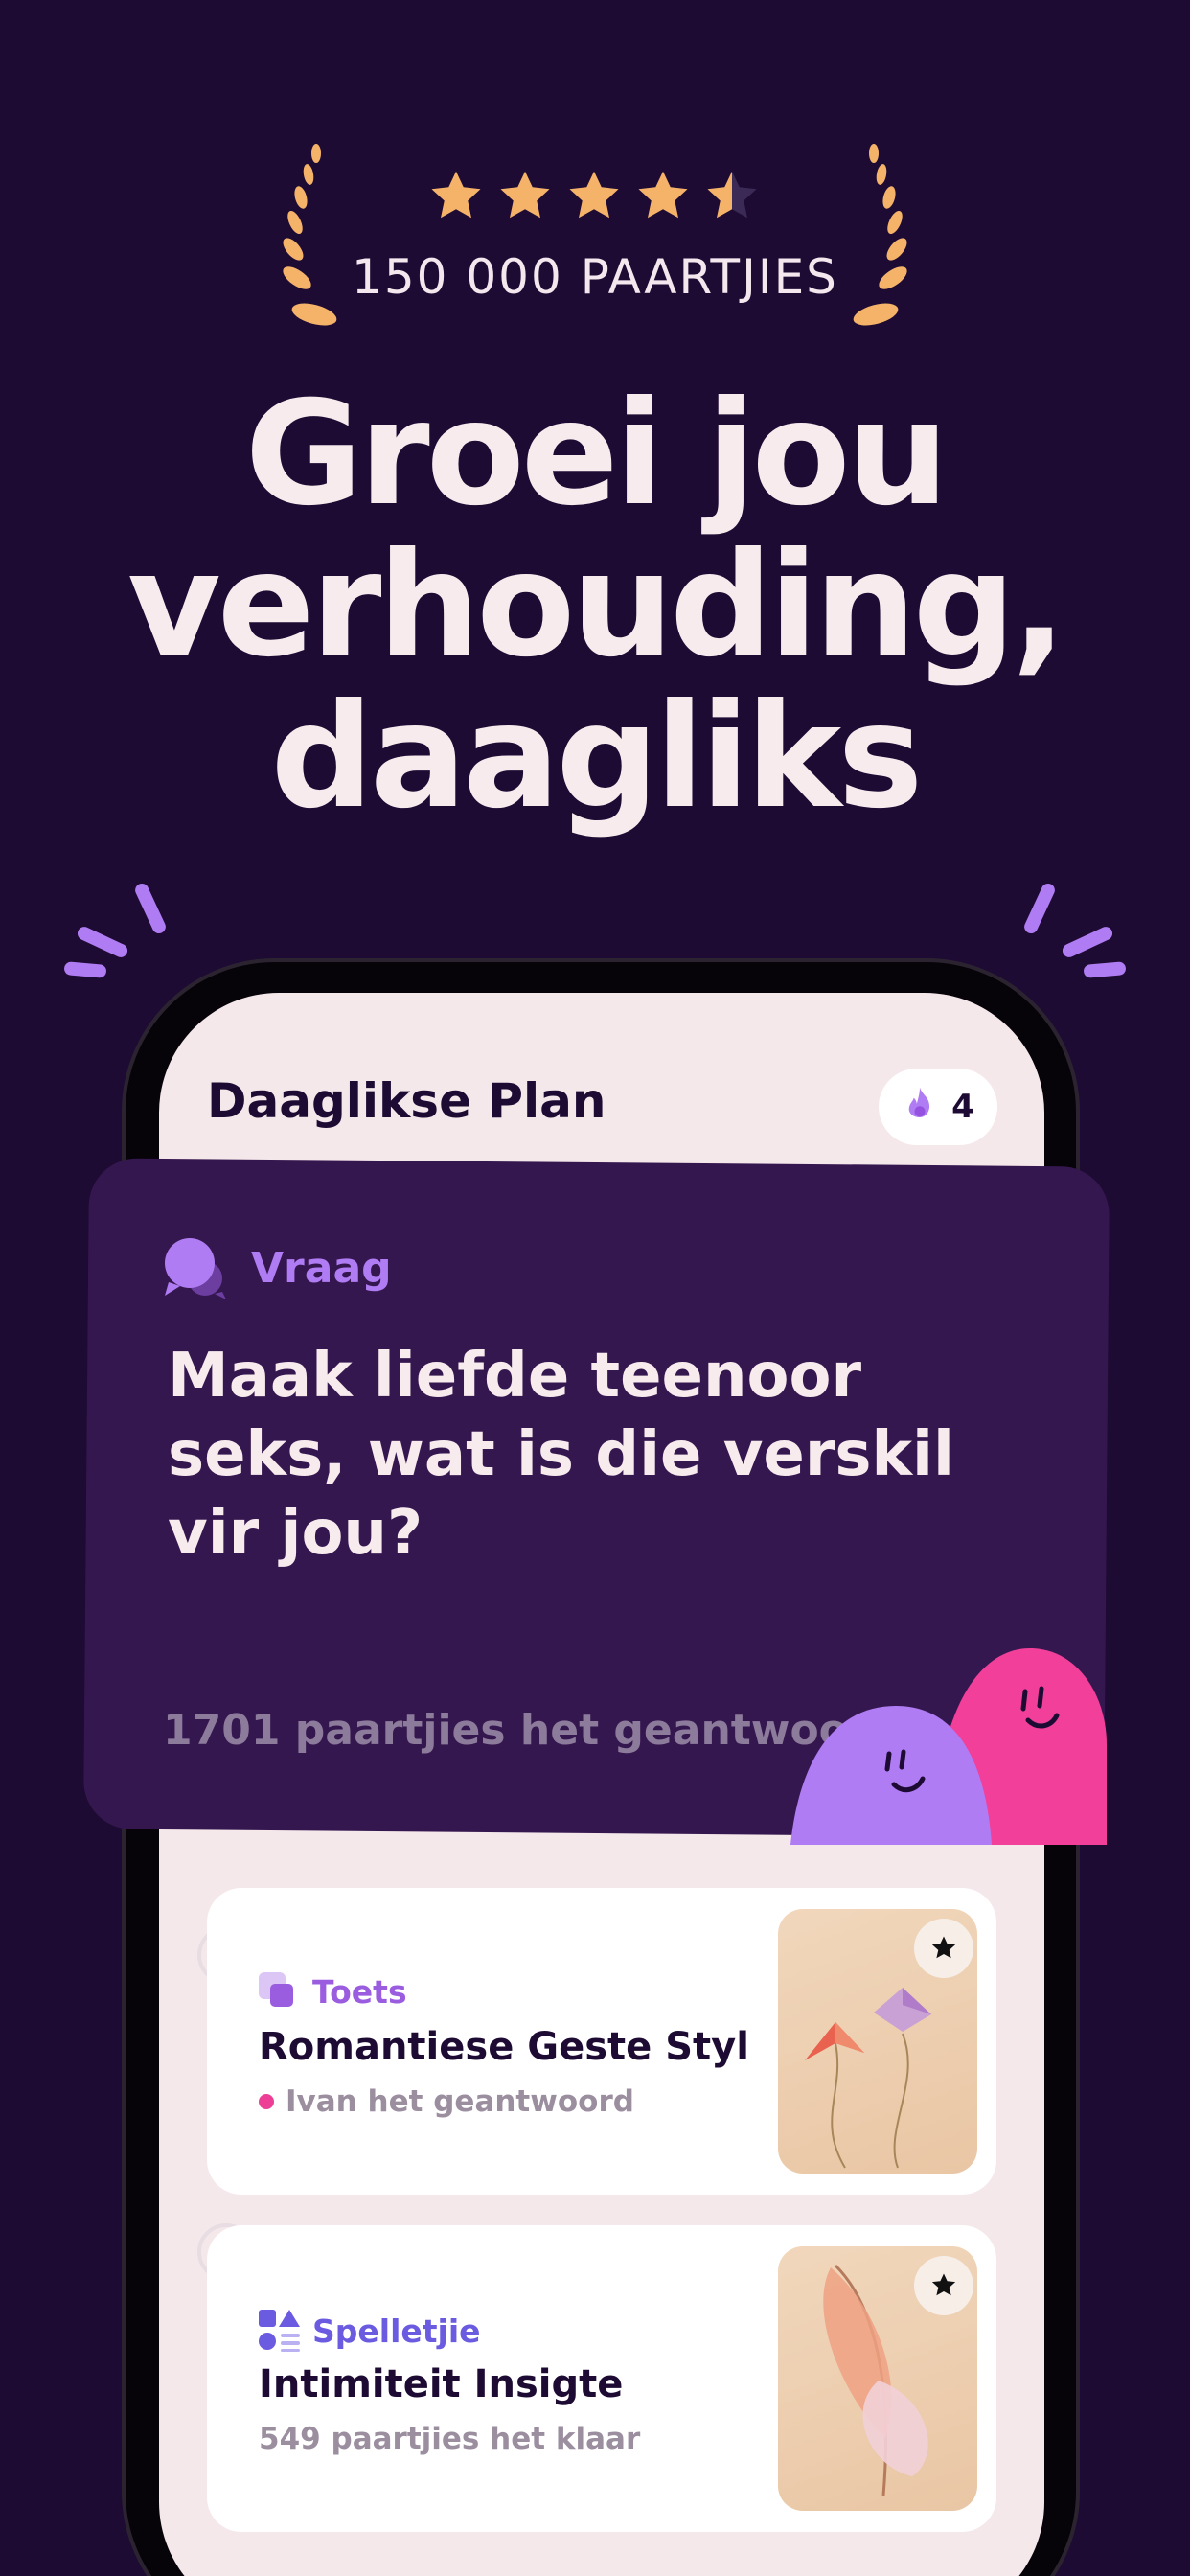  Describe the element at coordinates (596, 757) in the screenshot. I see `headline-line: daagliks` at that location.